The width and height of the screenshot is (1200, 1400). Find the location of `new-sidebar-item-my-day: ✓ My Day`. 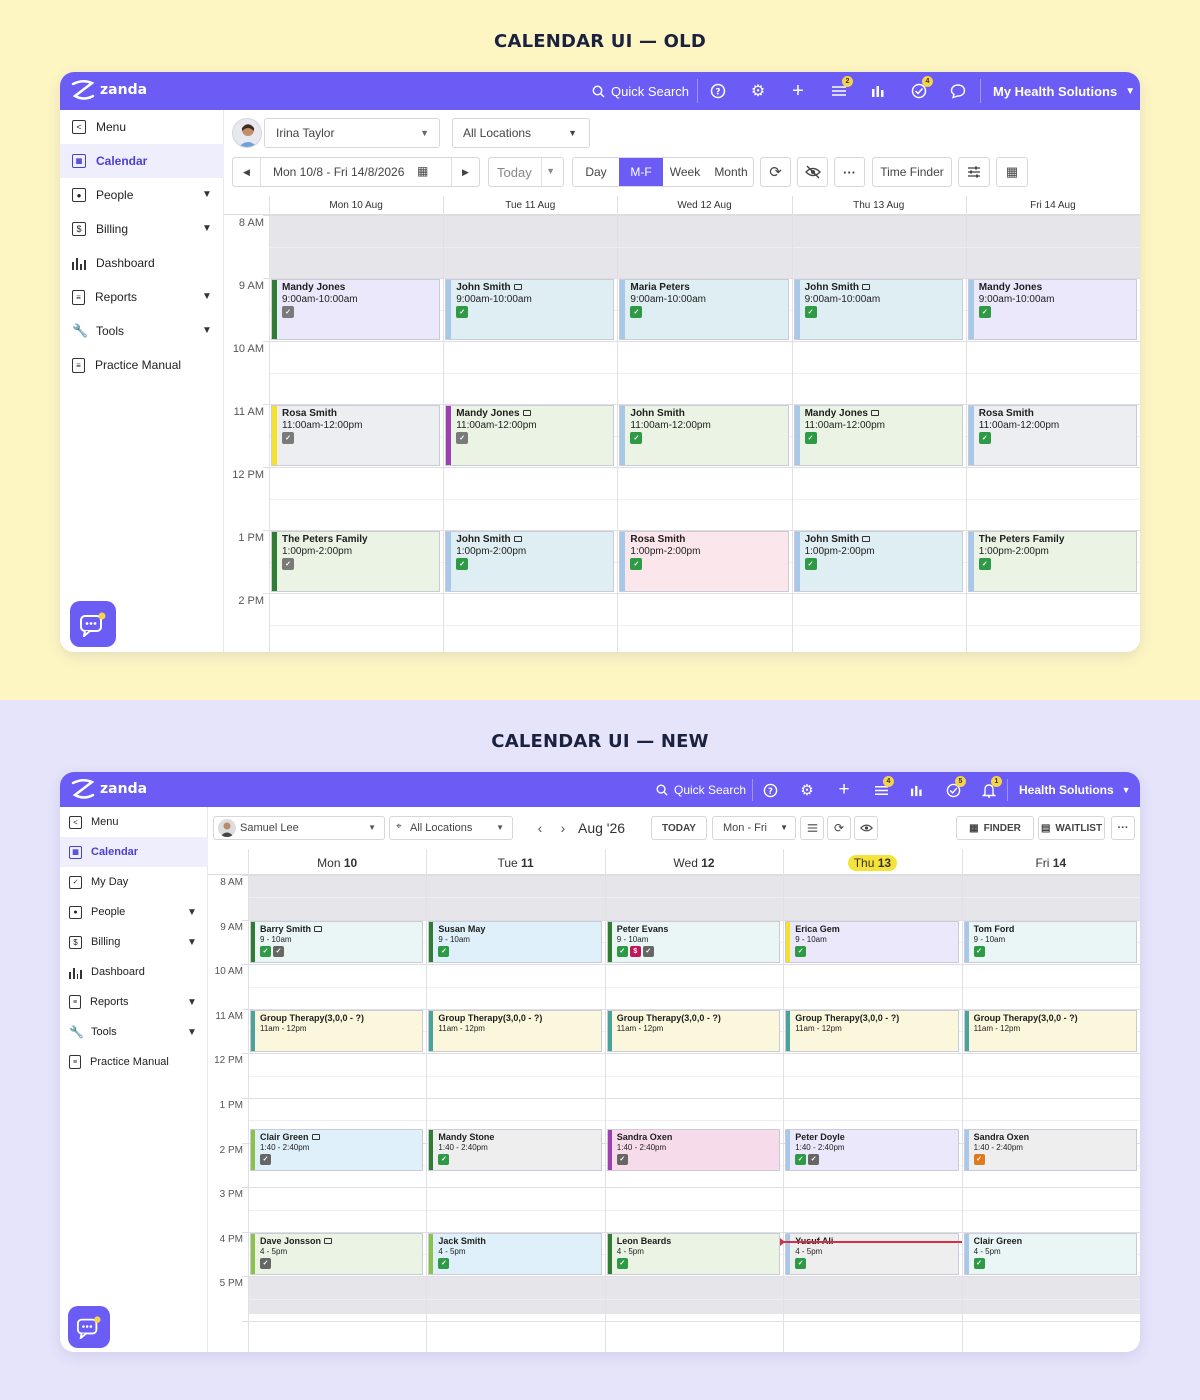

new-sidebar-item-my-day: ✓ My Day is located at coordinates (134, 882).